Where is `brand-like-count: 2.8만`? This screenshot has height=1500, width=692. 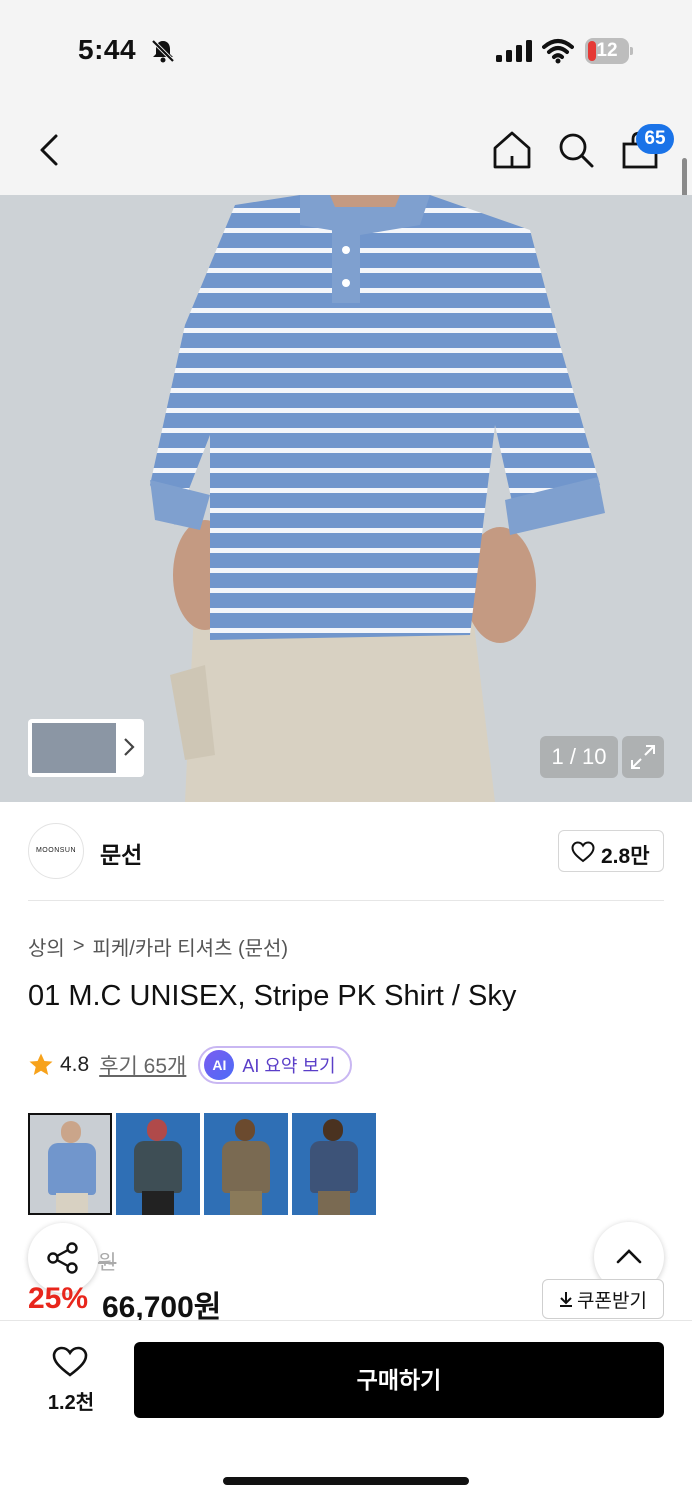 brand-like-count: 2.8만 is located at coordinates (625, 856).